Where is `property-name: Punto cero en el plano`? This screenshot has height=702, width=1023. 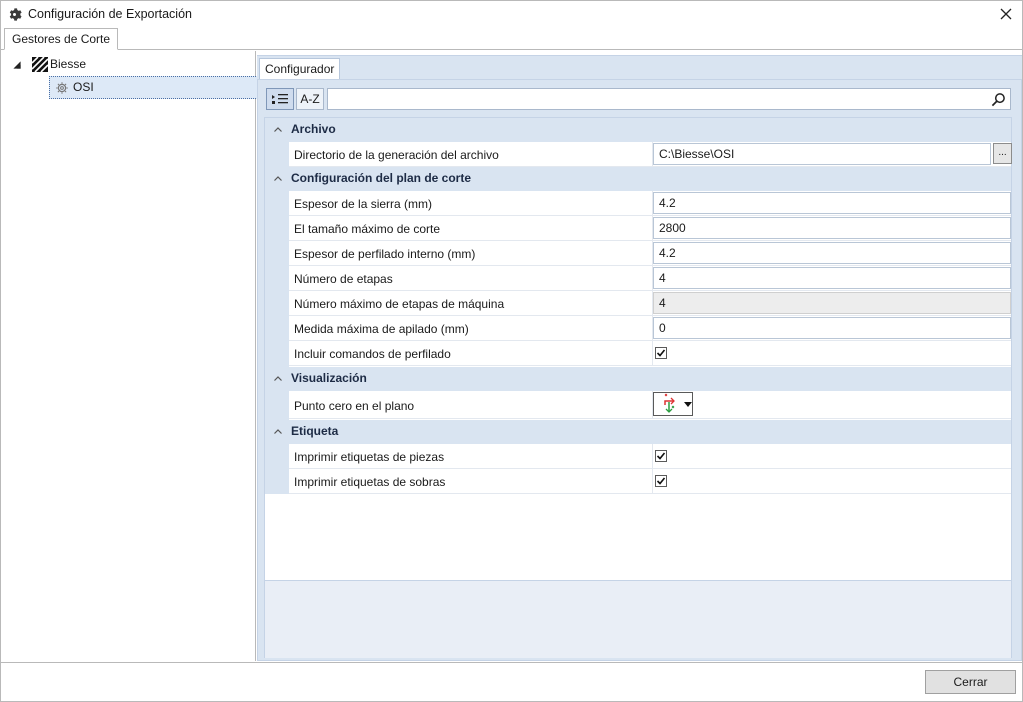
property-name: Punto cero en el plano is located at coordinates (354, 406).